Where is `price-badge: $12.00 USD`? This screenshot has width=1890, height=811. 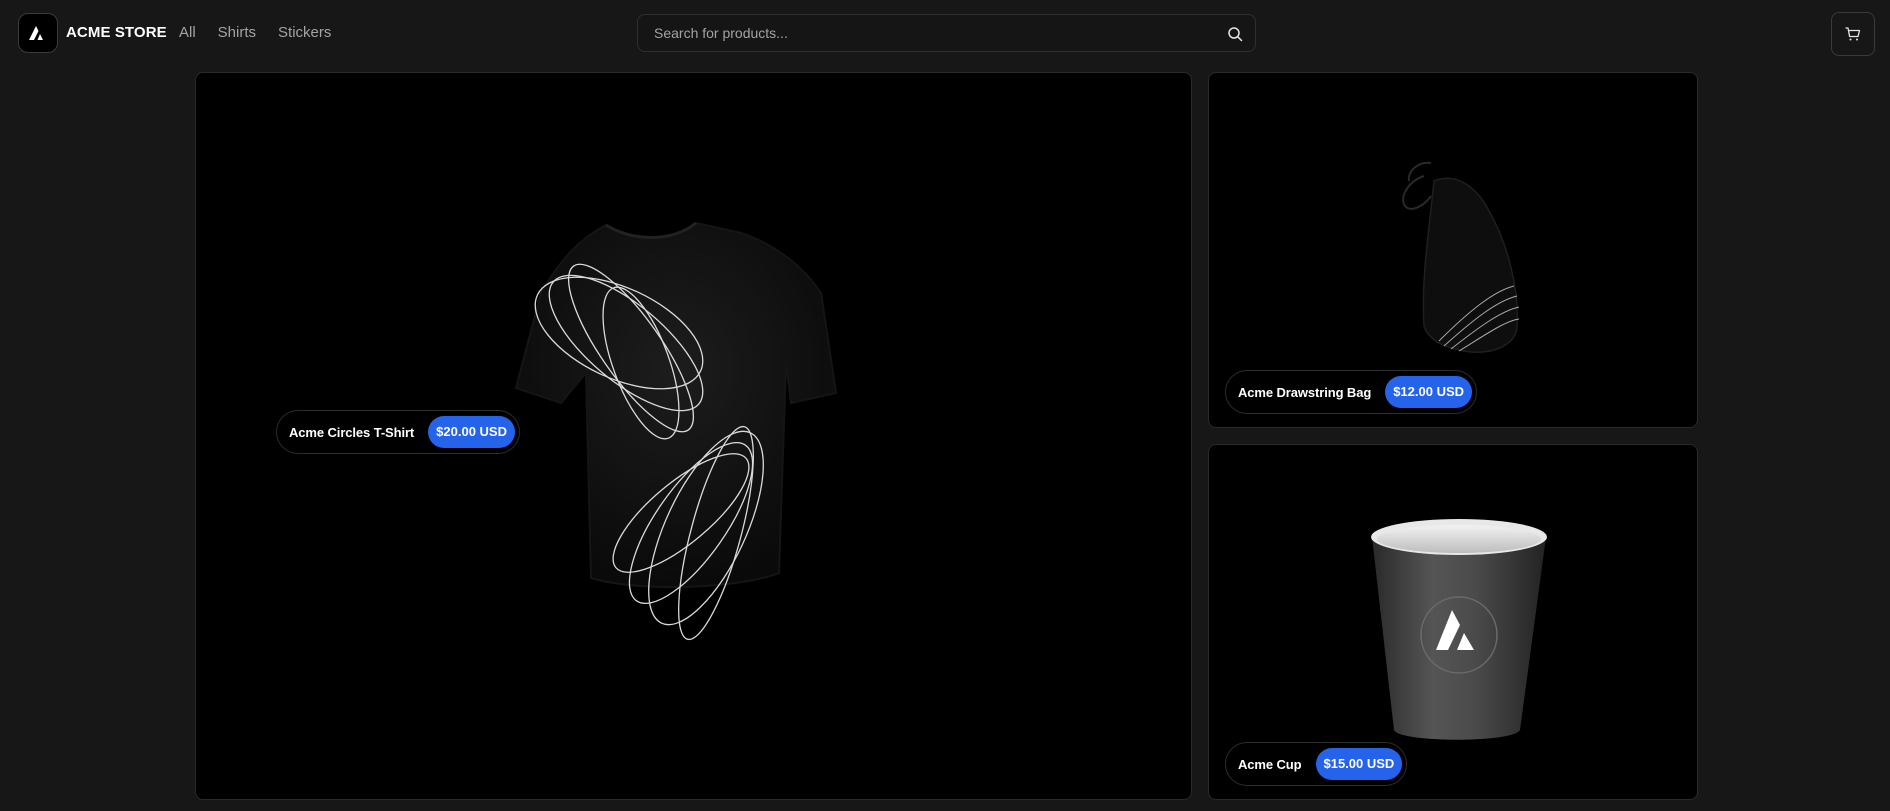
price-badge: $12.00 USD is located at coordinates (1429, 392).